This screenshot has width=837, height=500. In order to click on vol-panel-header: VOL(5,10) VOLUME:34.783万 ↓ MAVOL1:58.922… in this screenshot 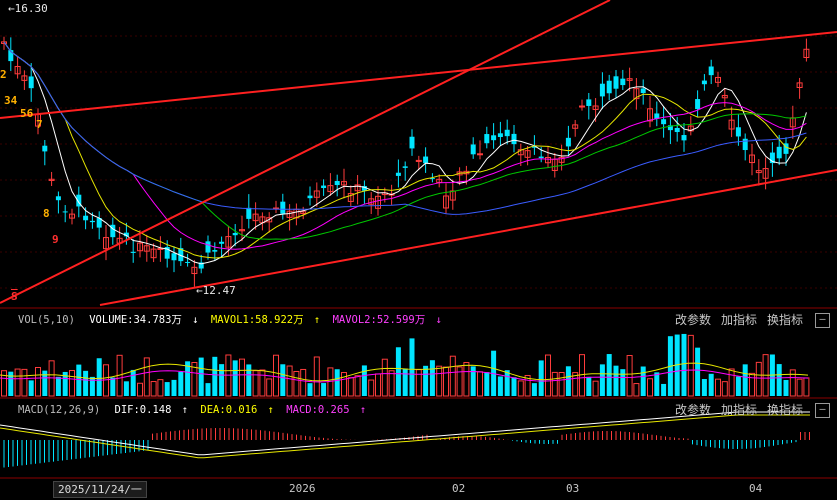, I will do `click(418, 320)`.